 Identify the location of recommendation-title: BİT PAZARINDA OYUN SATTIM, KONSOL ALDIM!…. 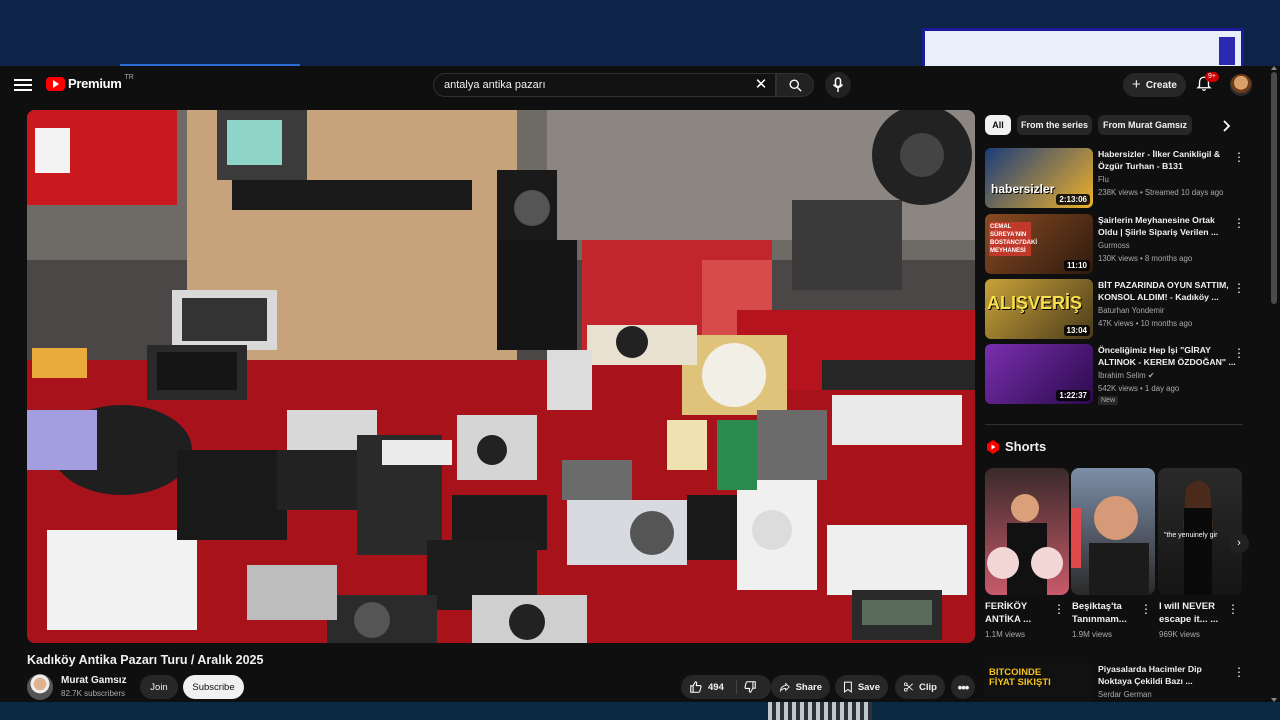
(1163, 291).